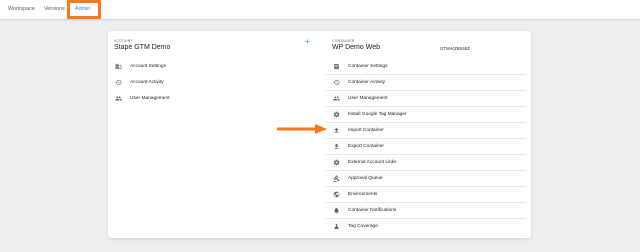 This screenshot has height=252, width=640. Describe the element at coordinates (336, 194) in the screenshot. I see `globe-icon` at that location.